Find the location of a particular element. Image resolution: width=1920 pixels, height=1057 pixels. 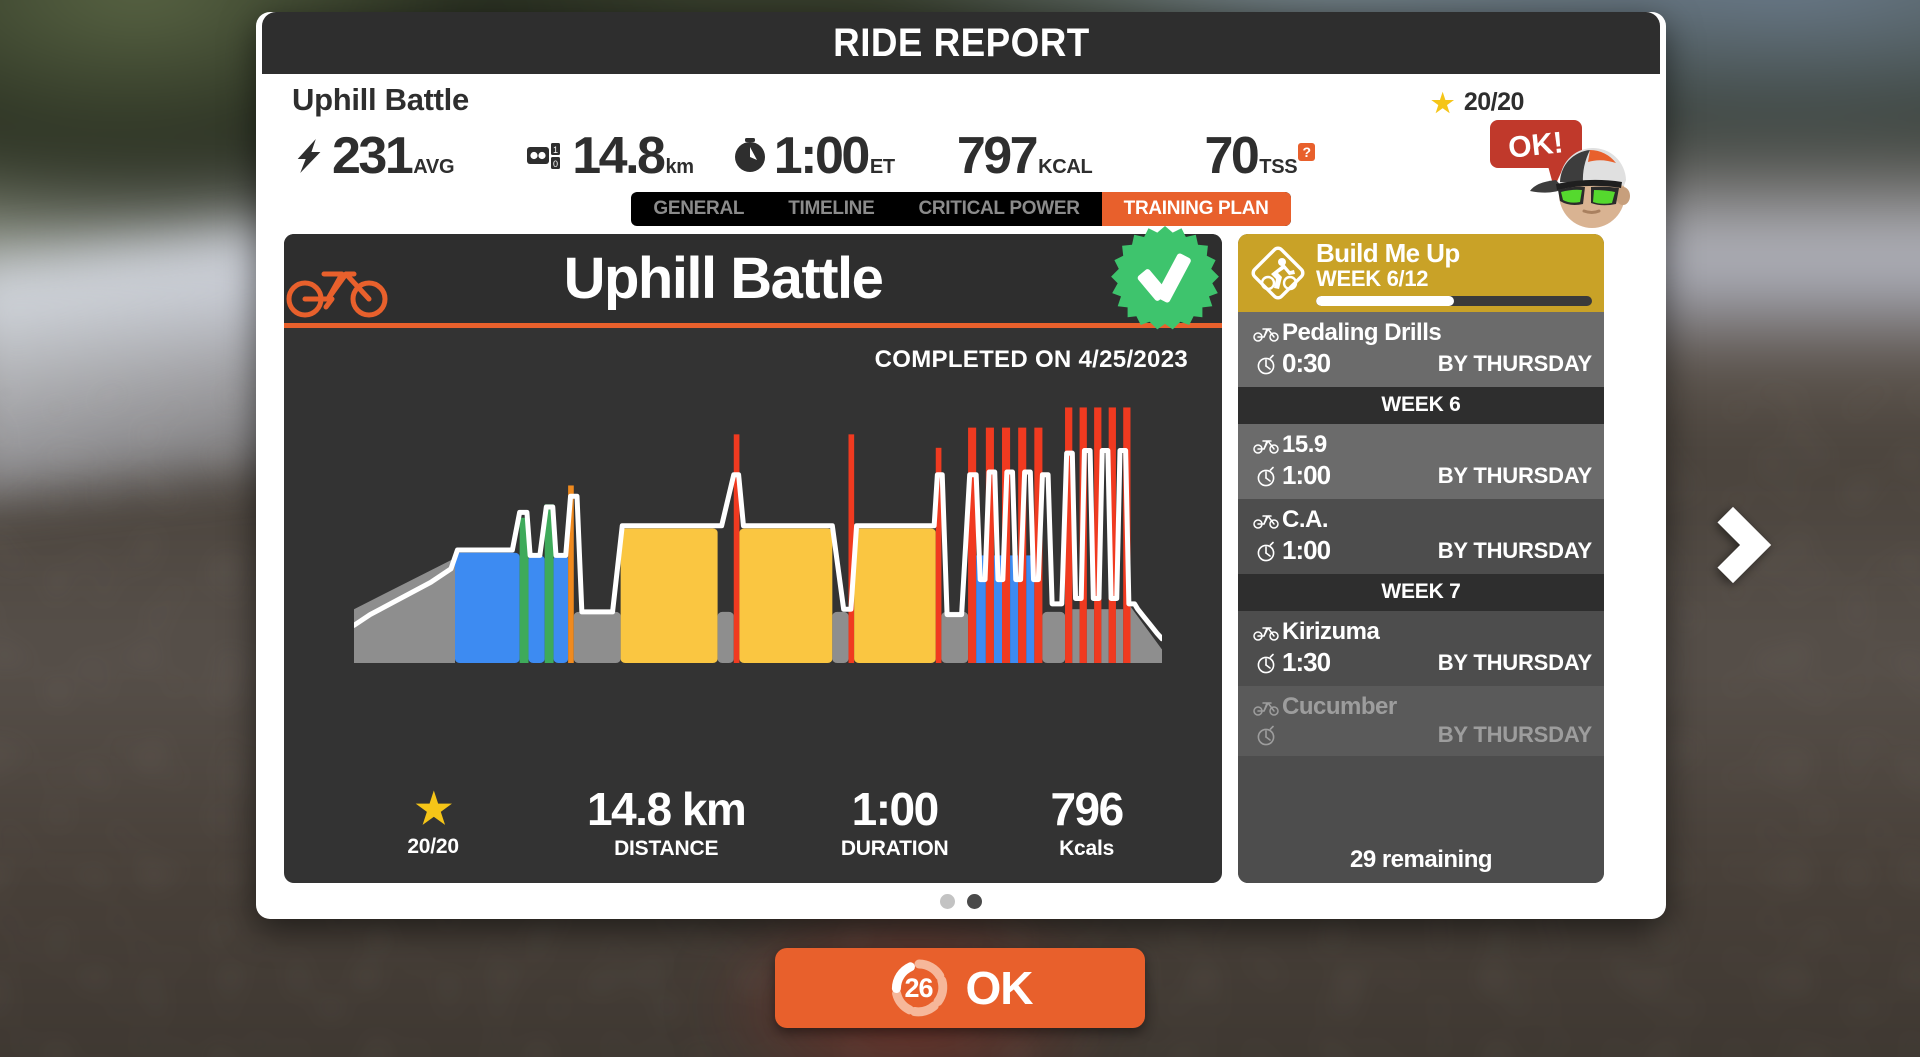

metric-kcal: 797 KCAL is located at coordinates (1025, 156).